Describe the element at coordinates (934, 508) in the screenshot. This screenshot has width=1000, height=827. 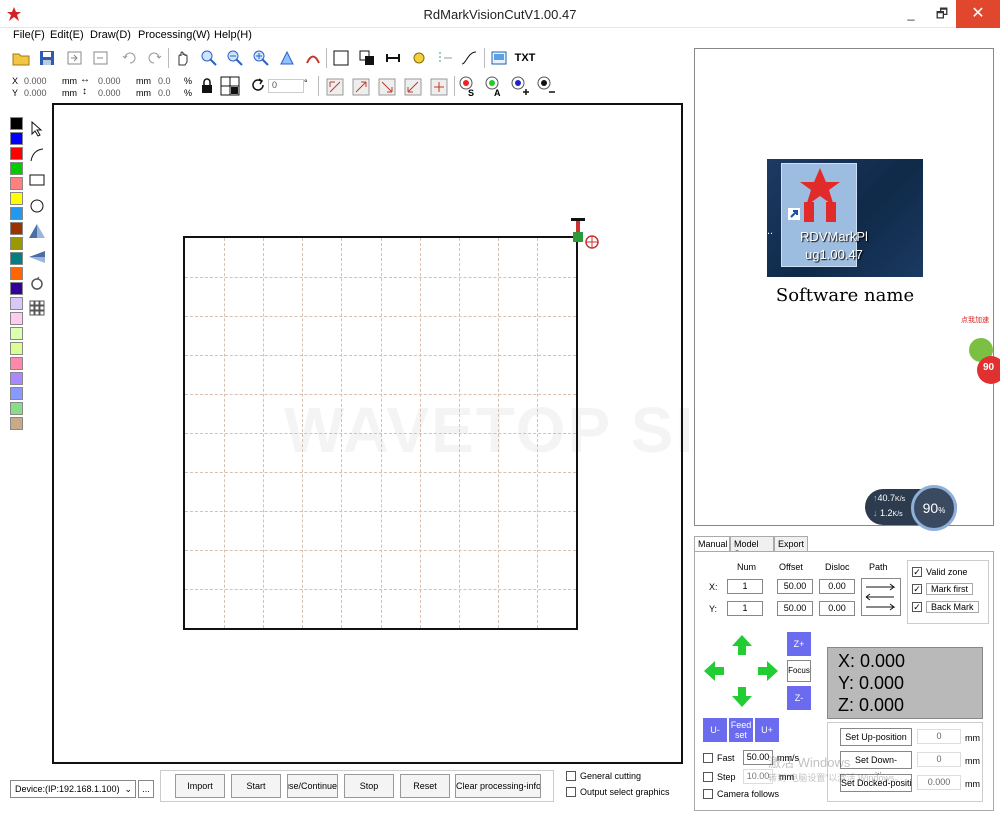
I see `speed-gauge: 90%` at that location.